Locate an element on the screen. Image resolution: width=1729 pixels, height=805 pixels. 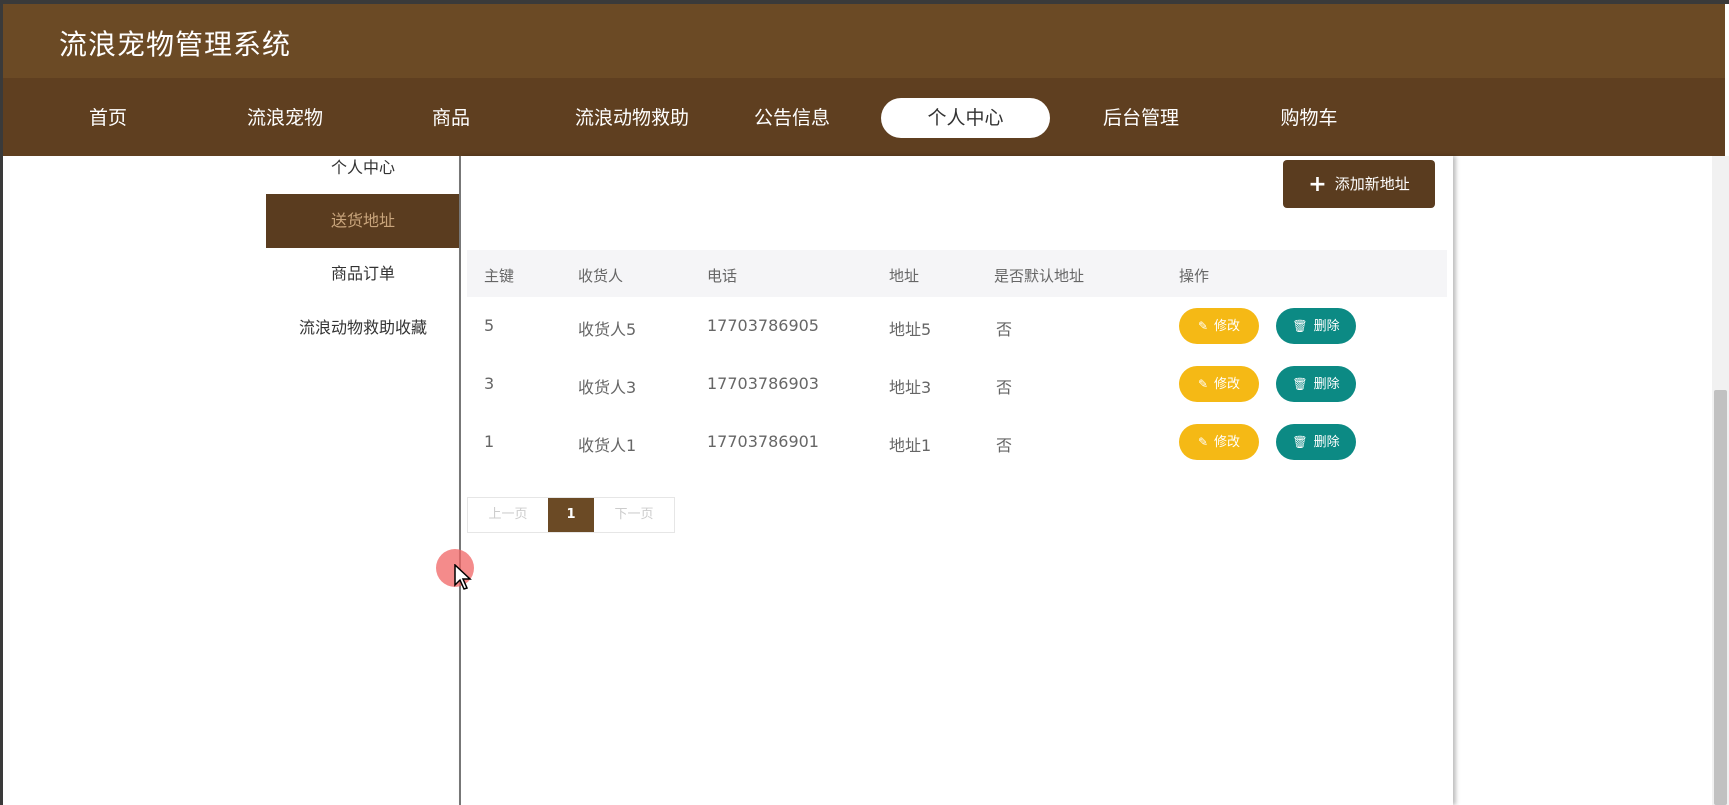
nav-item-rescue: 流浪动物救助 is located at coordinates (632, 118).